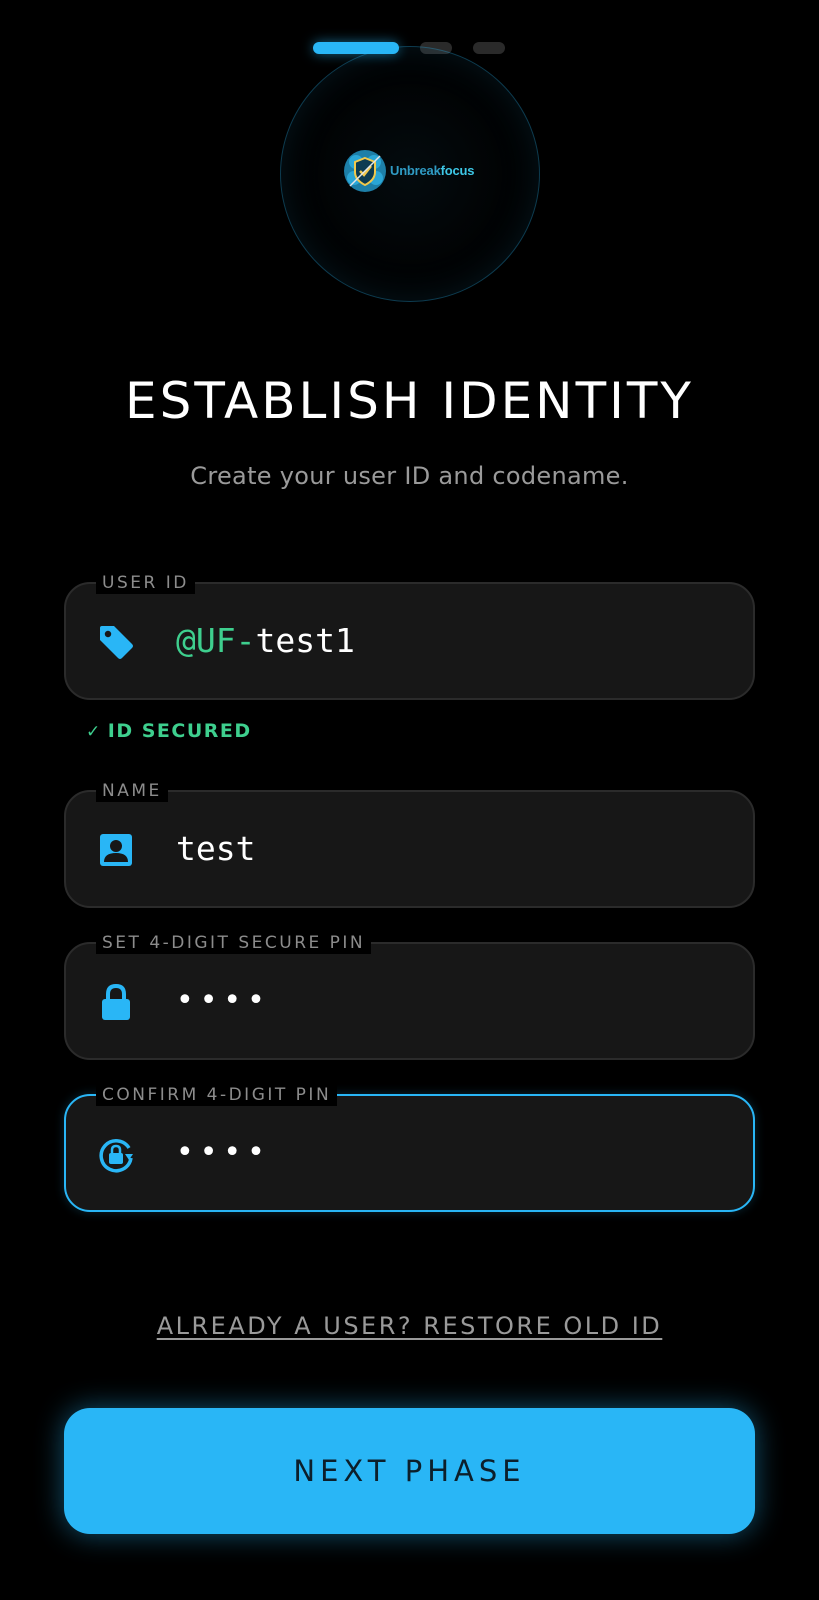 The width and height of the screenshot is (819, 1600). What do you see at coordinates (457, 170) in the screenshot?
I see `logo-wordmark-b: focus` at bounding box center [457, 170].